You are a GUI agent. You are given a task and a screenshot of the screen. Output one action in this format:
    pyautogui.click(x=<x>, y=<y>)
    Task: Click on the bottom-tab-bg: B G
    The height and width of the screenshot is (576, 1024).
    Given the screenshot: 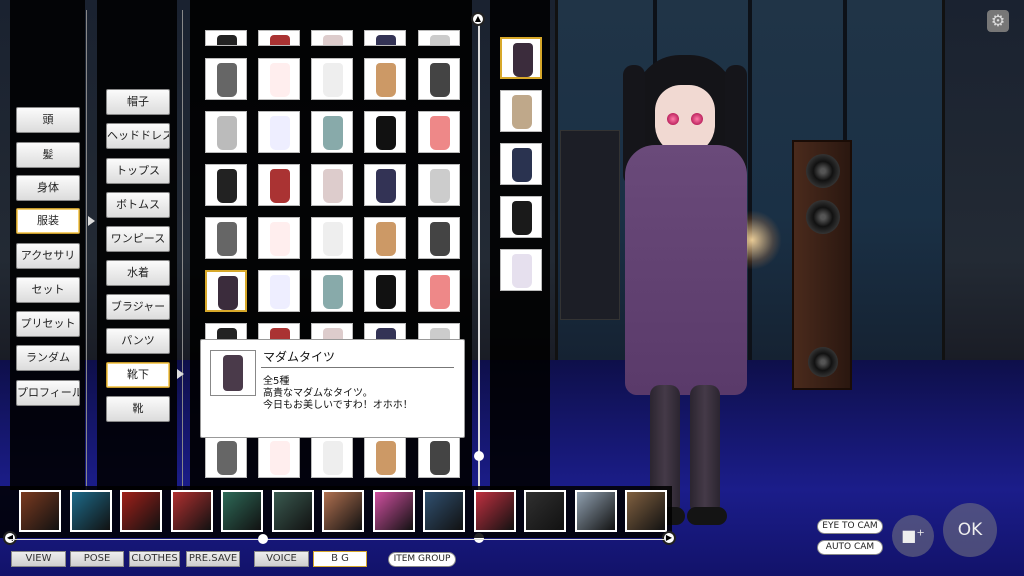 What is the action you would take?
    pyautogui.click(x=340, y=559)
    